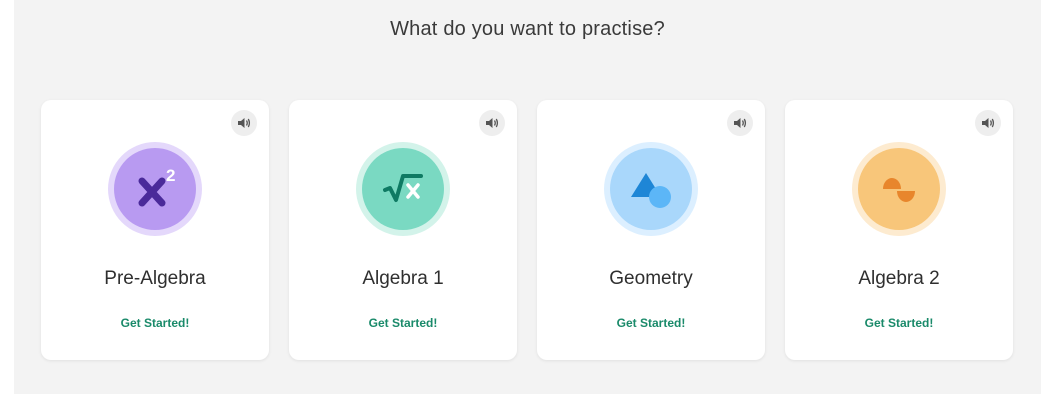  What do you see at coordinates (651, 278) in the screenshot?
I see `card-title: Geometry` at bounding box center [651, 278].